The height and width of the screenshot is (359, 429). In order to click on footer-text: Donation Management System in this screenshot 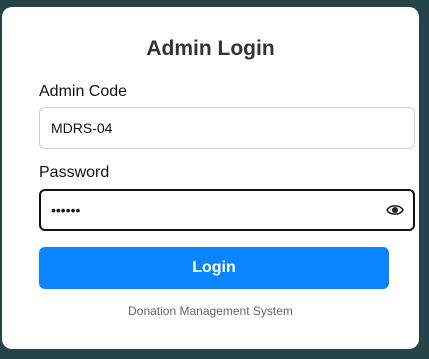, I will do `click(210, 311)`.